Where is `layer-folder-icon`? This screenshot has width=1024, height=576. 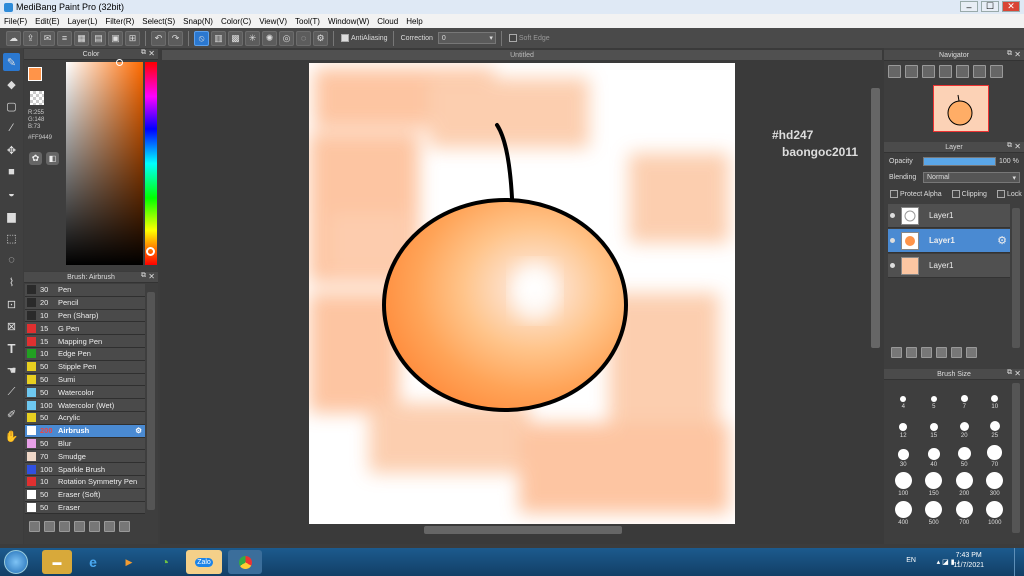 layer-folder-icon is located at coordinates (956, 352).